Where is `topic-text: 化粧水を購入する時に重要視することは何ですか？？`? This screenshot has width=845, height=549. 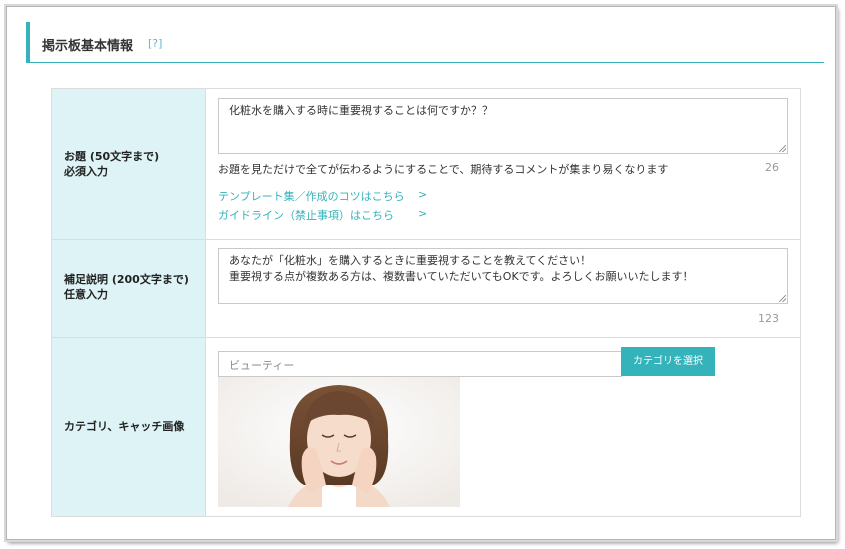 topic-text: 化粧水を購入する時に重要視することは何ですか？？ is located at coordinates (361, 110).